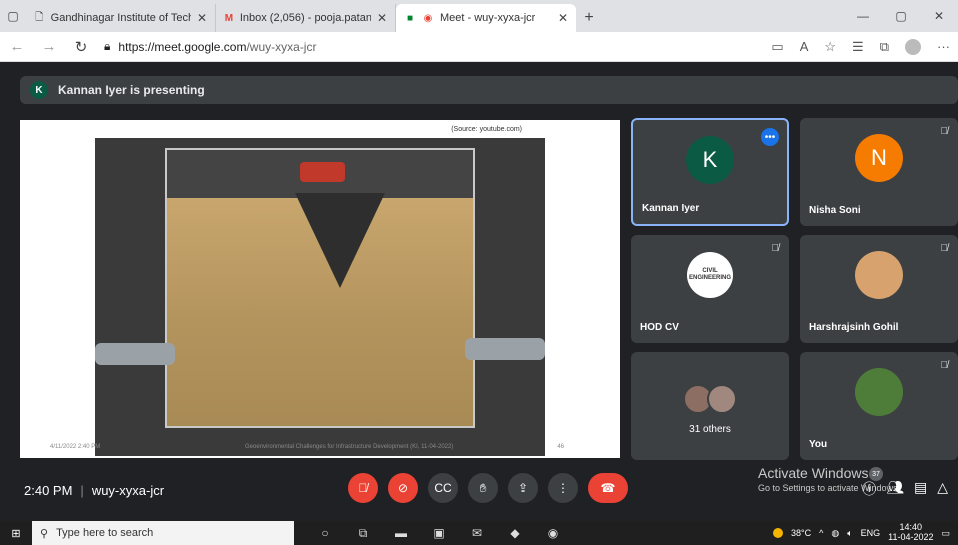 The image size is (958, 545). Describe the element at coordinates (777, 47) in the screenshot. I see `camera-permission-icon: ▭` at that location.